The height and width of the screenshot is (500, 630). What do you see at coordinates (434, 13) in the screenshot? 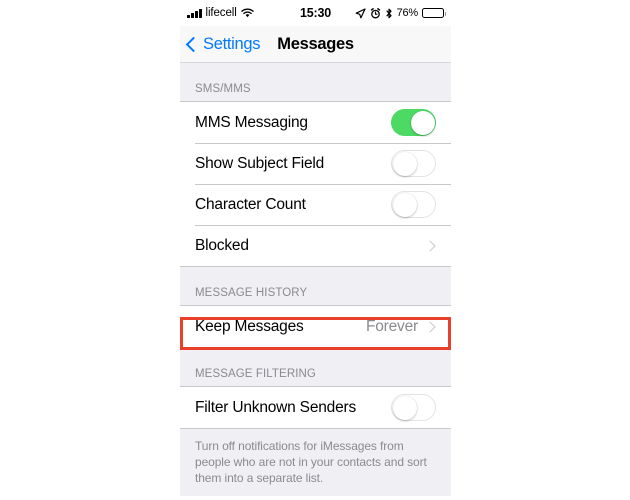
I see `battery-icon` at bounding box center [434, 13].